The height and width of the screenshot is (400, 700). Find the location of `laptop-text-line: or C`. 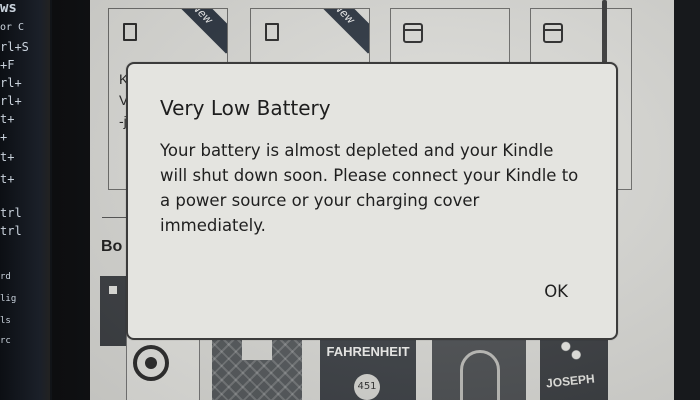

laptop-text-line: or C is located at coordinates (12, 27).